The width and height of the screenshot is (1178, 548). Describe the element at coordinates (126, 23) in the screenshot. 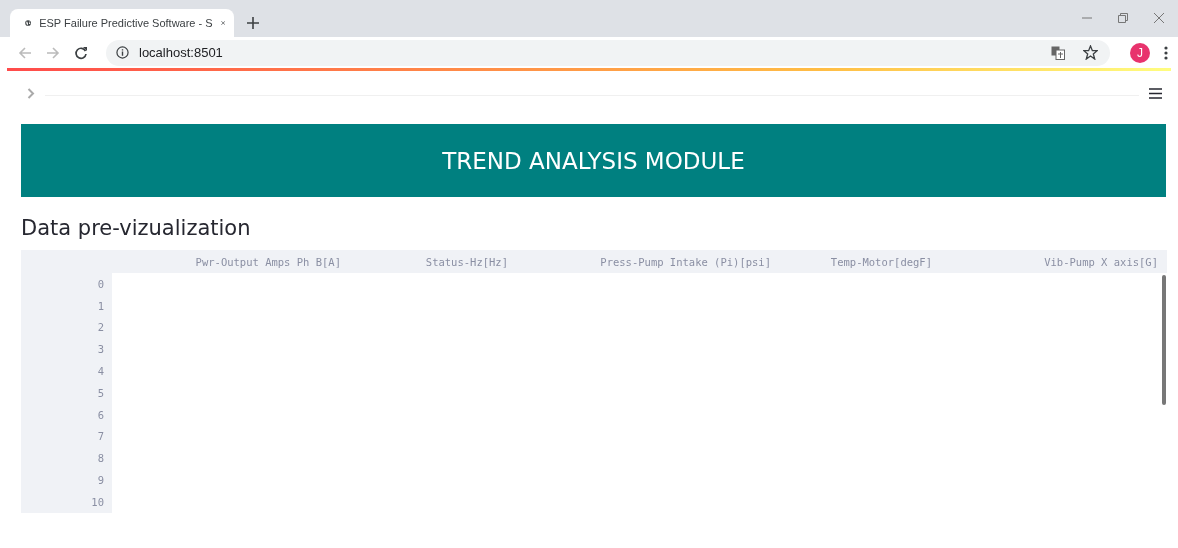

I see `tab-title: ESP Failure Predictive Software - S` at that location.